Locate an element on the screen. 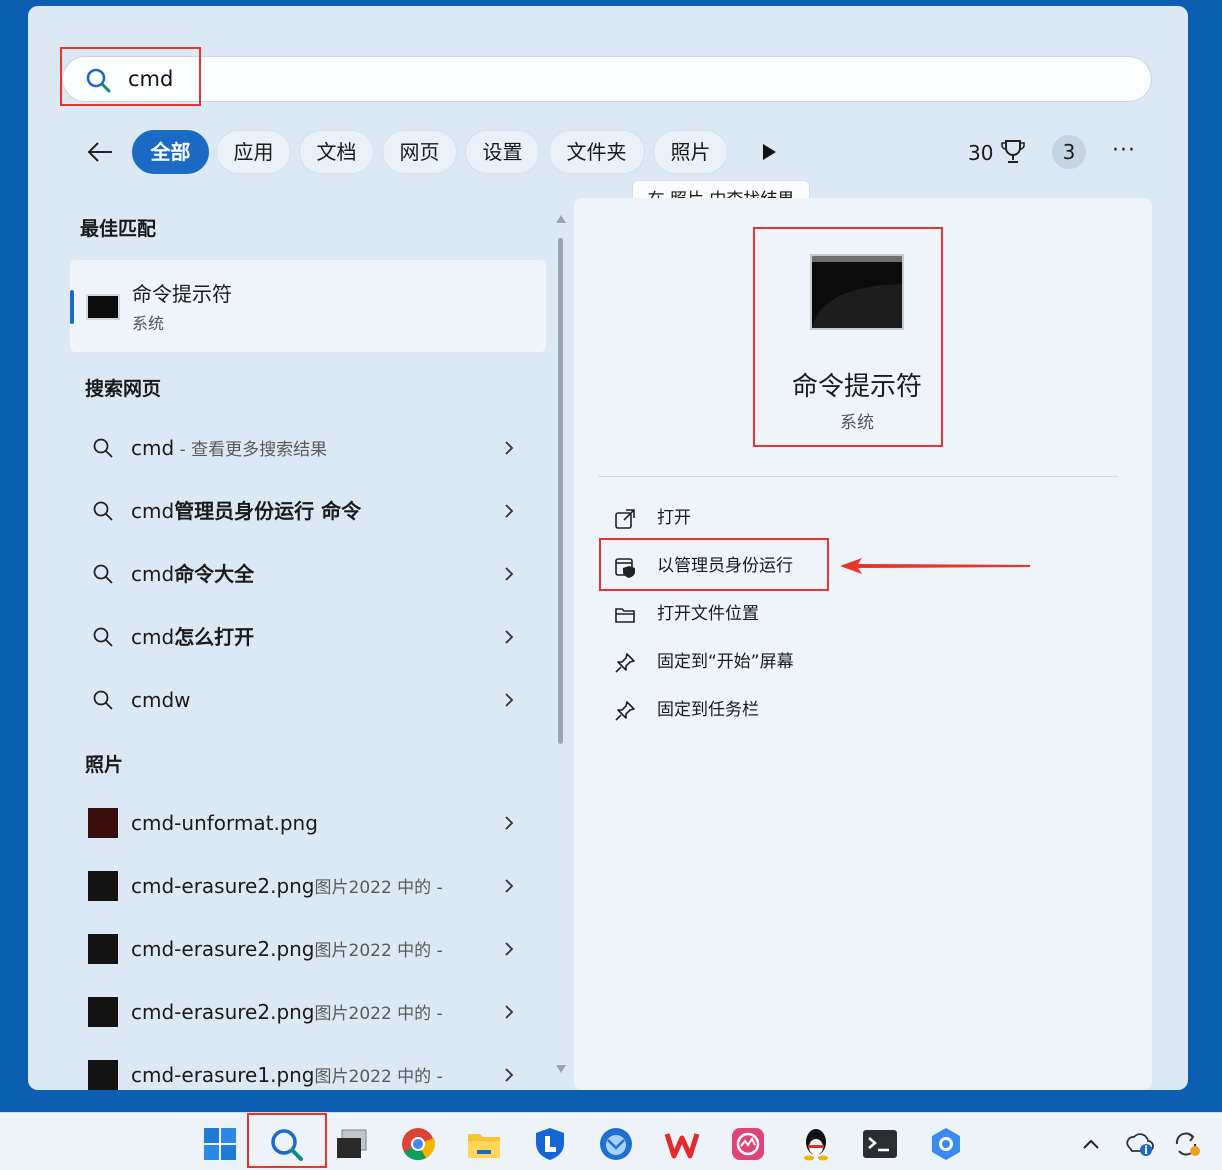 This screenshot has width=1222, height=1170. selection-indicator is located at coordinates (72, 307).